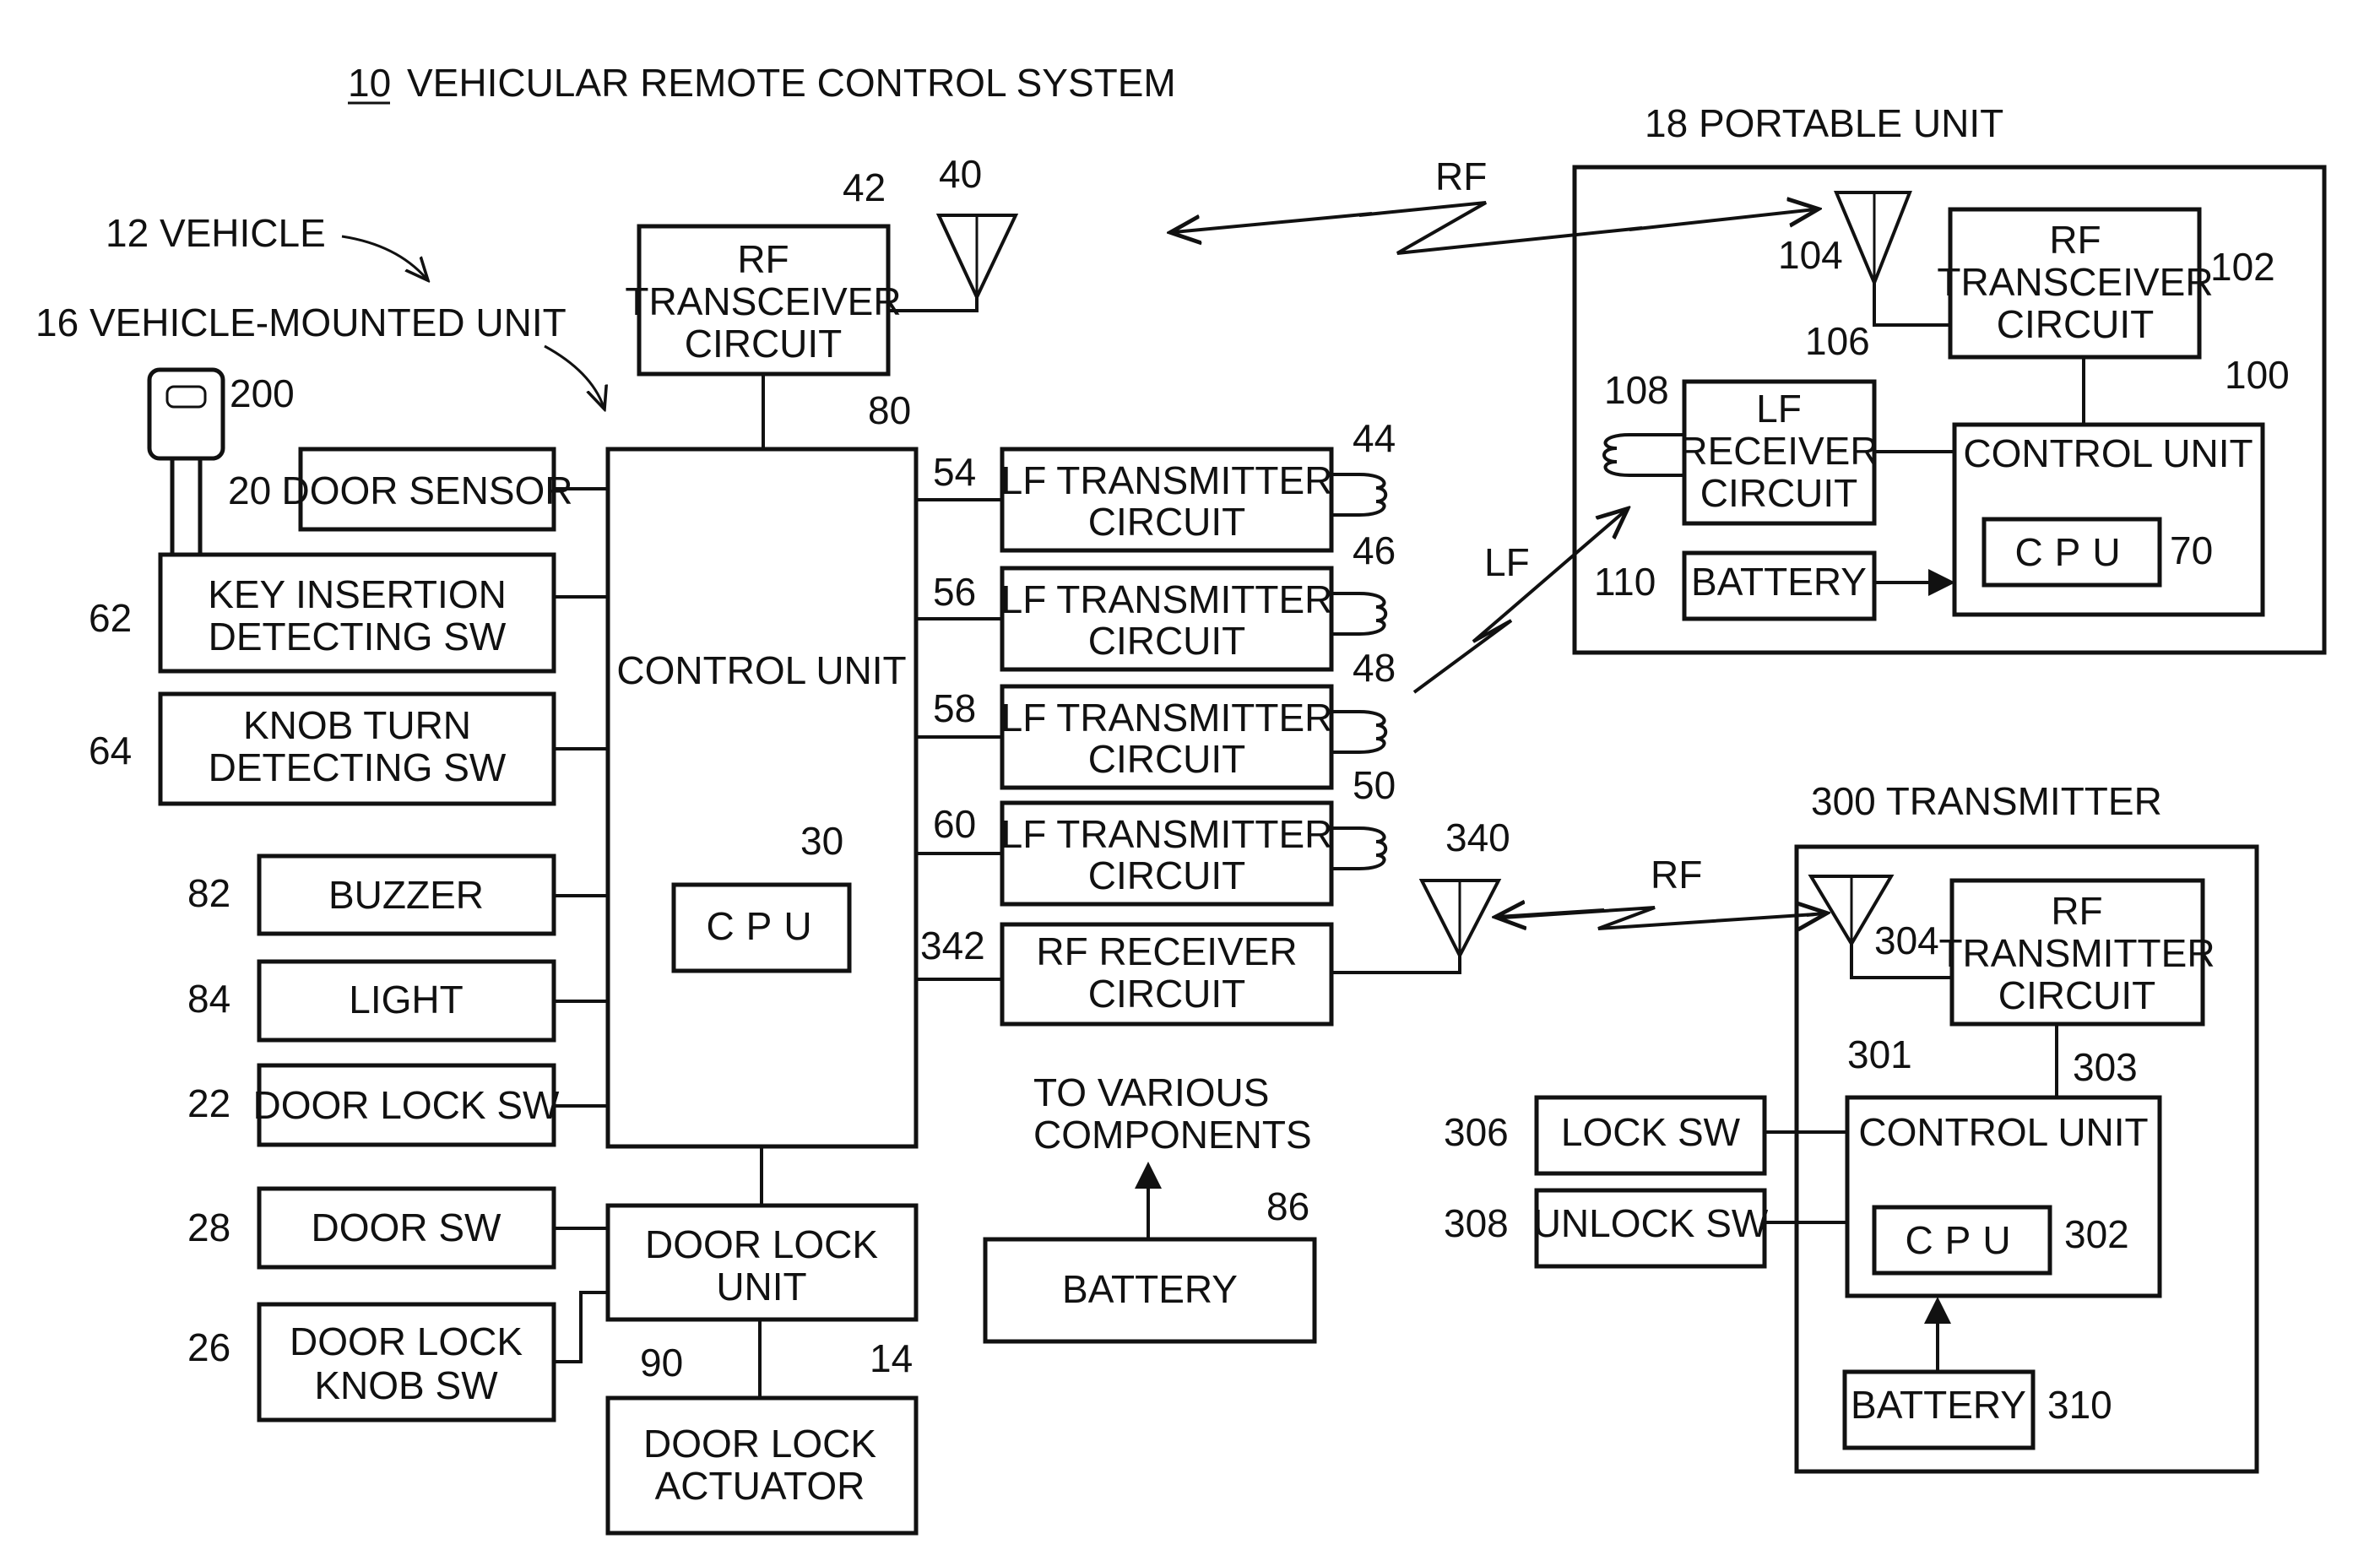 Image resolution: width=2380 pixels, height=1566 pixels. I want to click on portable-unit-label: 18 PORTABLE UNIT, so click(1824, 123).